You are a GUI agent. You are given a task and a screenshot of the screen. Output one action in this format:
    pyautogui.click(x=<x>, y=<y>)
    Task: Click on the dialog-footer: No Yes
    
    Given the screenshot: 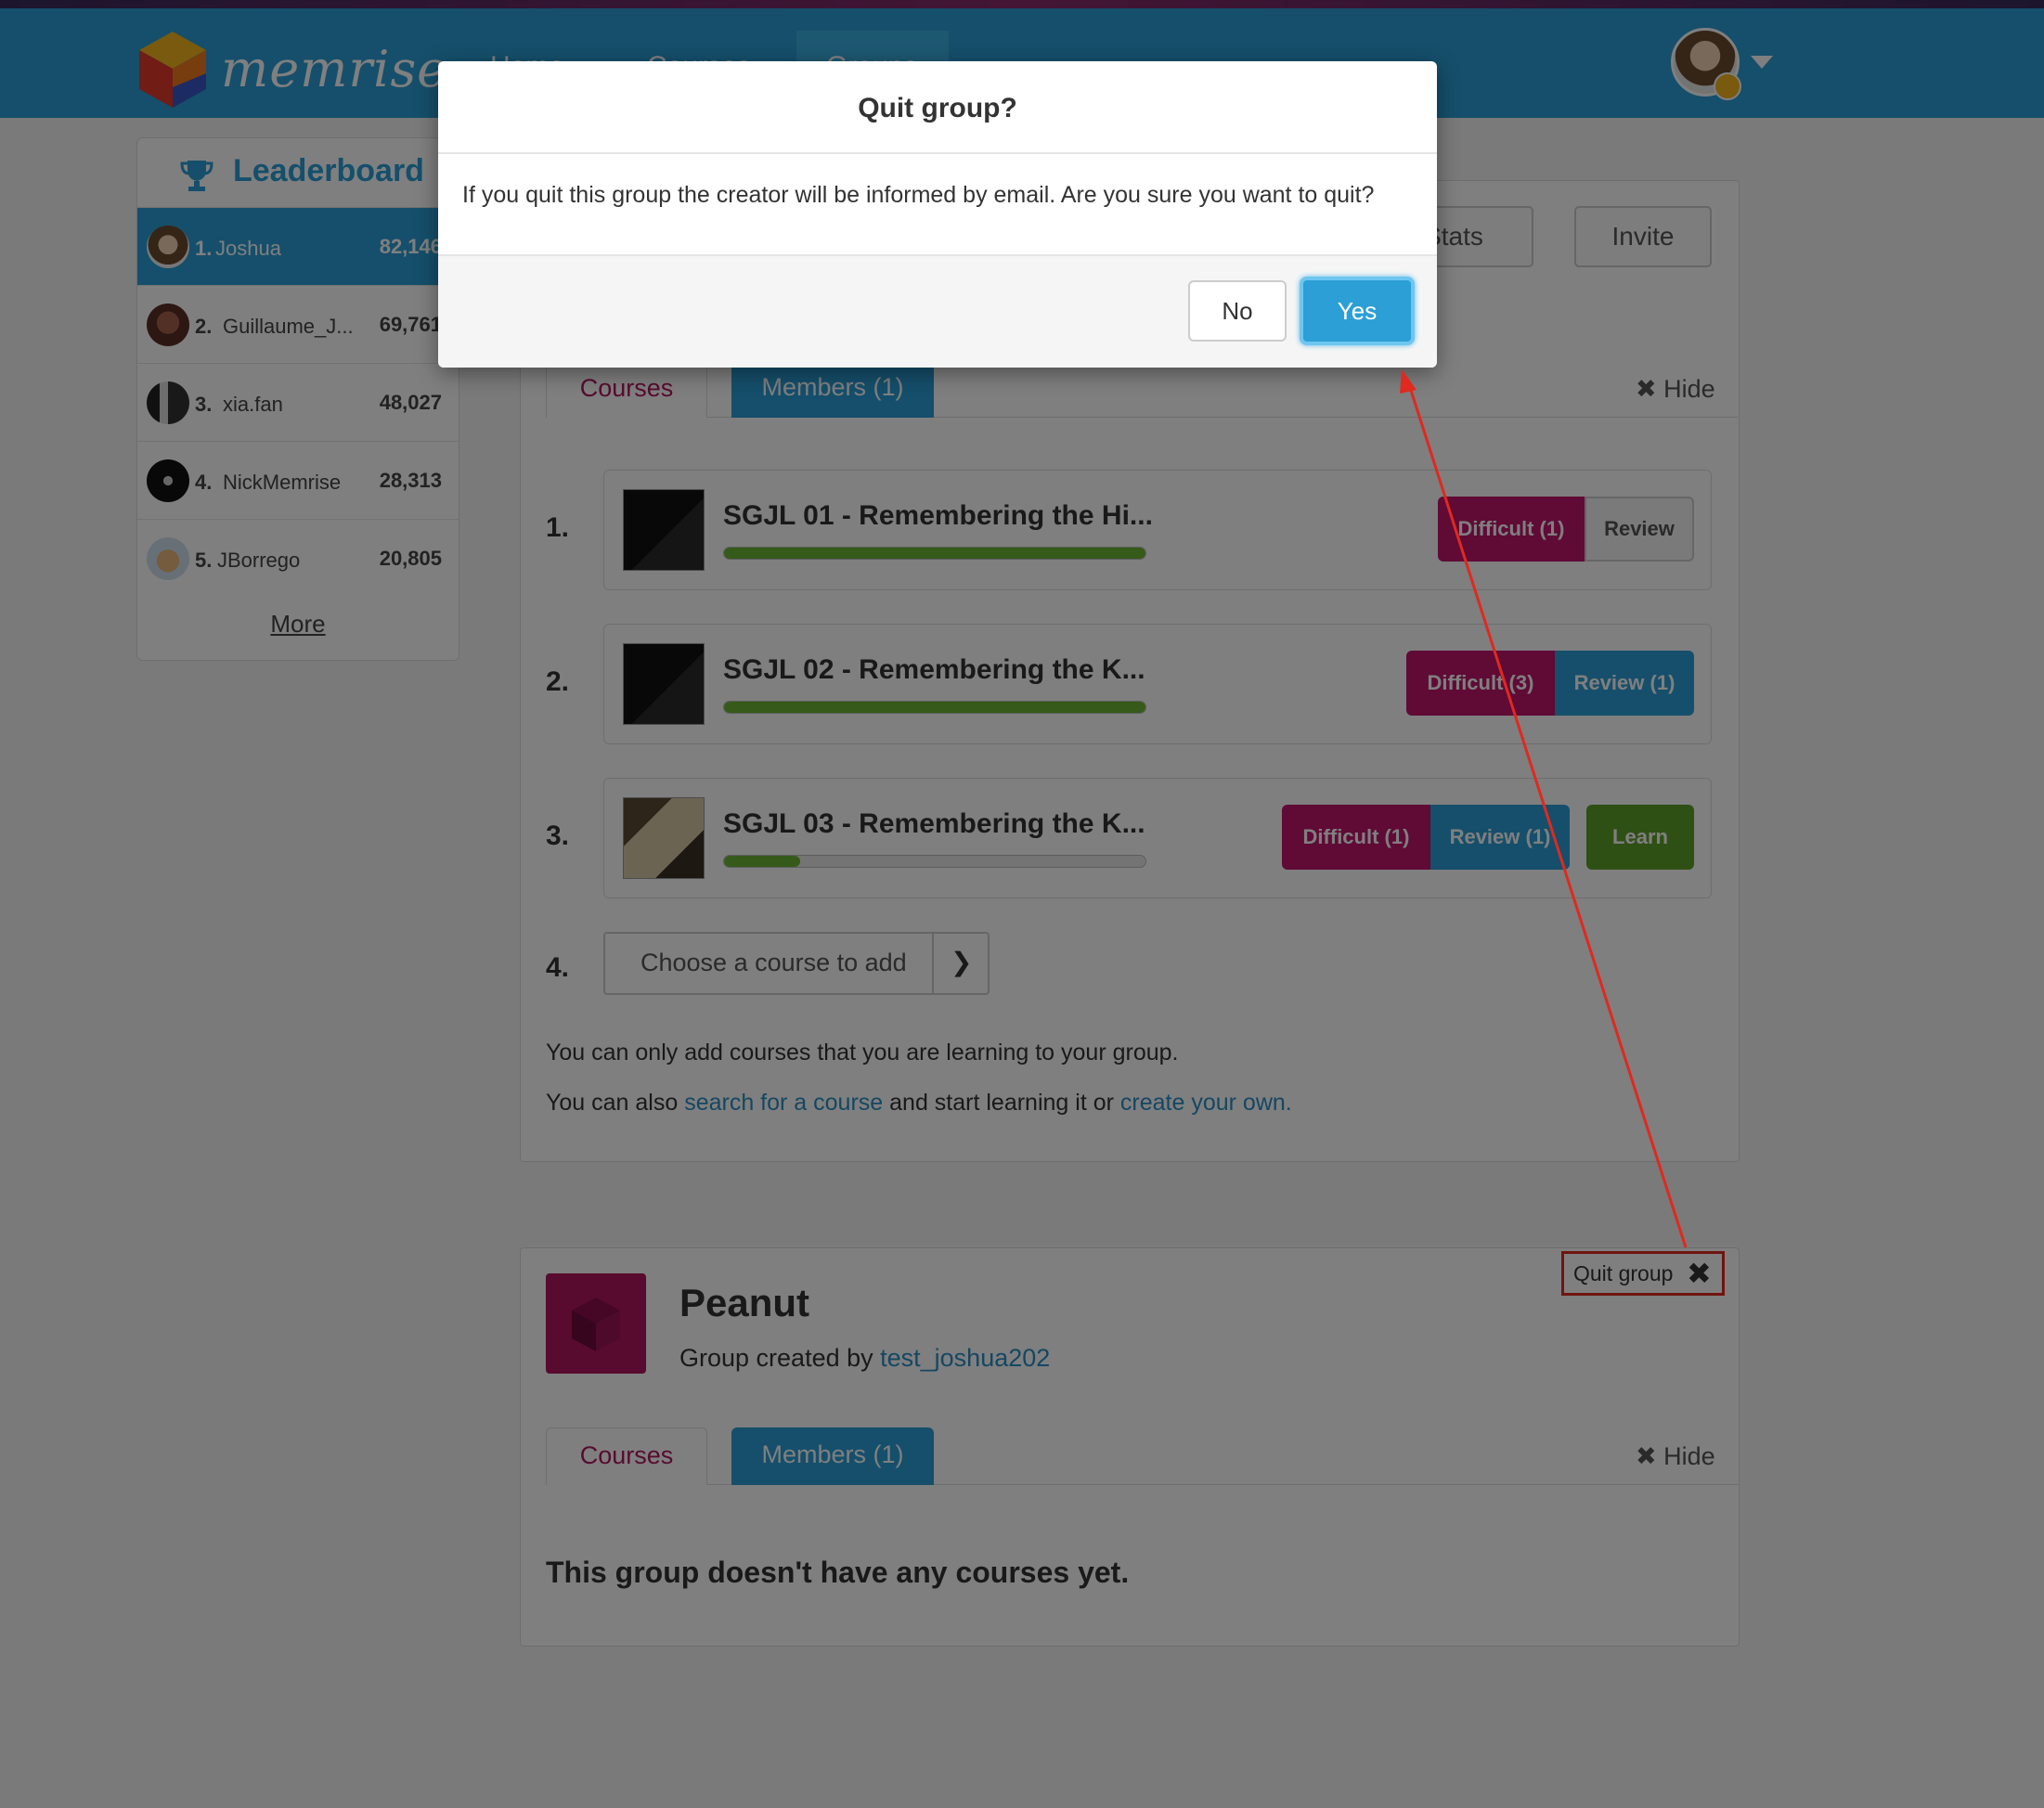 What is the action you would take?
    pyautogui.click(x=938, y=311)
    